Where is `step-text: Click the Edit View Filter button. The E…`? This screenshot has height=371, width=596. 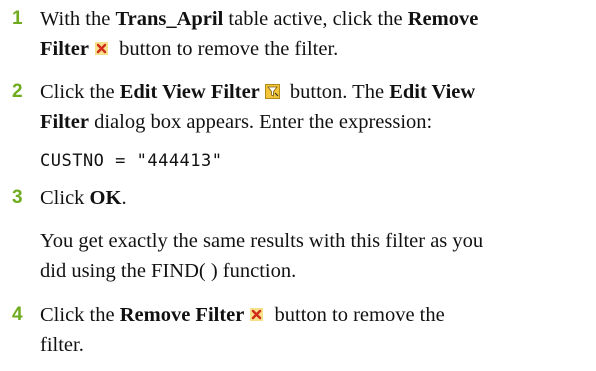 step-text: Click the Edit View Filter button. The E… is located at coordinates (258, 107).